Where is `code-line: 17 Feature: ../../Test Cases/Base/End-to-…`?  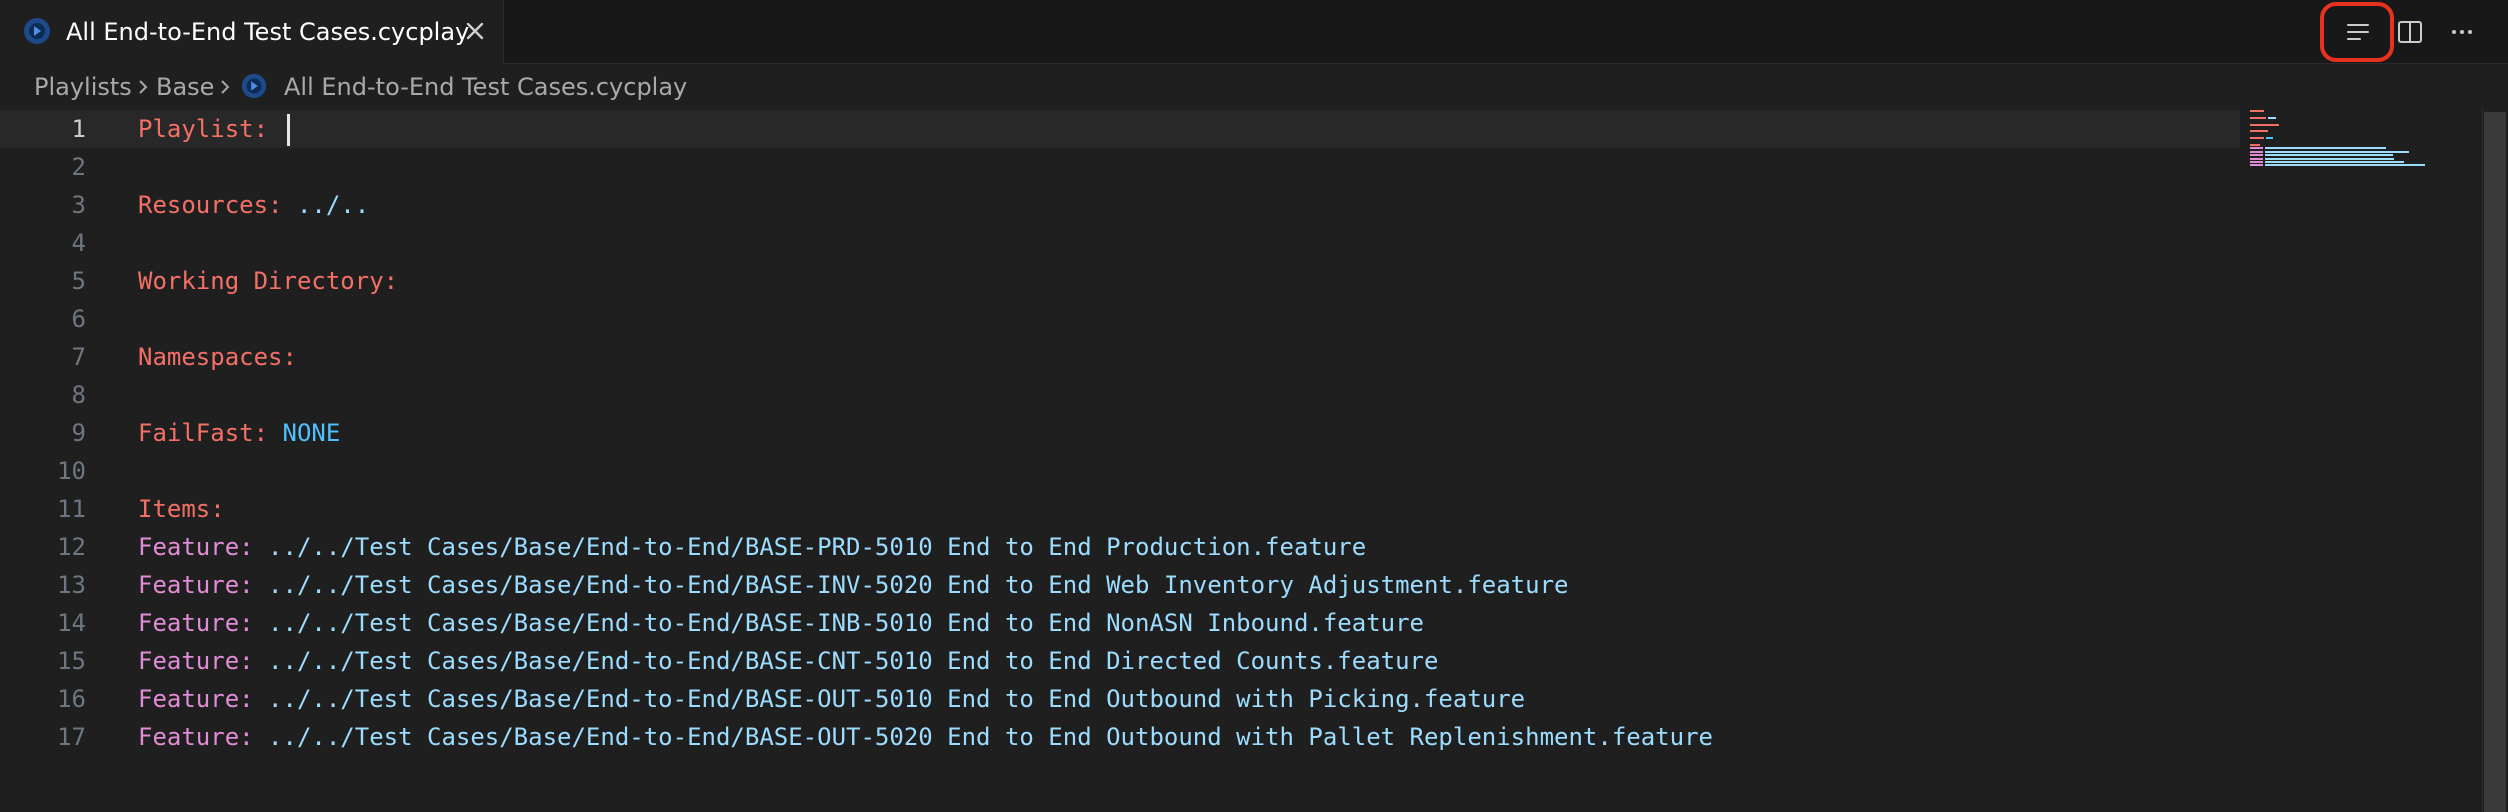 code-line: 17 Feature: ../../Test Cases/Base/End-to-… is located at coordinates (1120, 737).